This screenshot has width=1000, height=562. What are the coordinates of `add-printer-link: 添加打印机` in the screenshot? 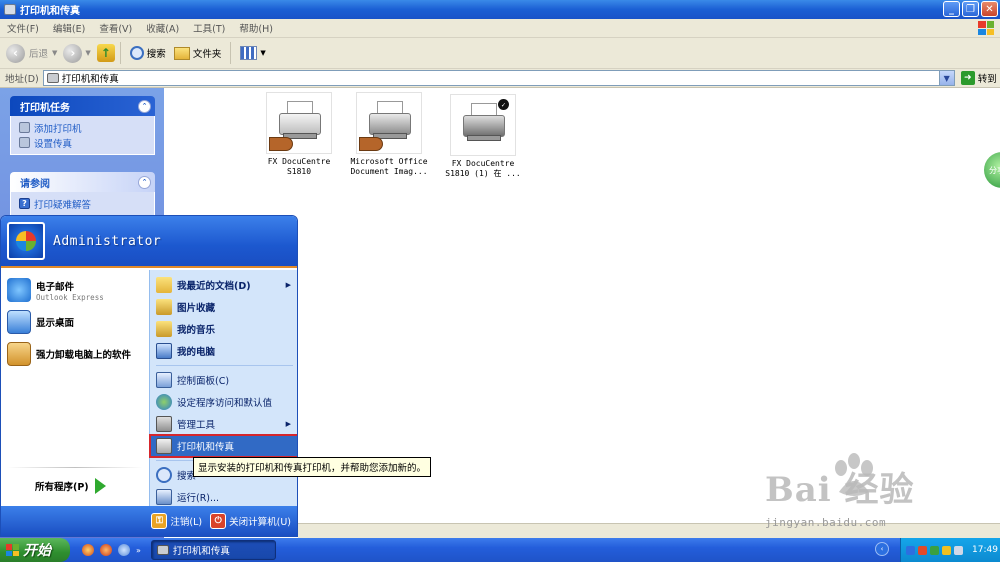 It's located at (82, 127).